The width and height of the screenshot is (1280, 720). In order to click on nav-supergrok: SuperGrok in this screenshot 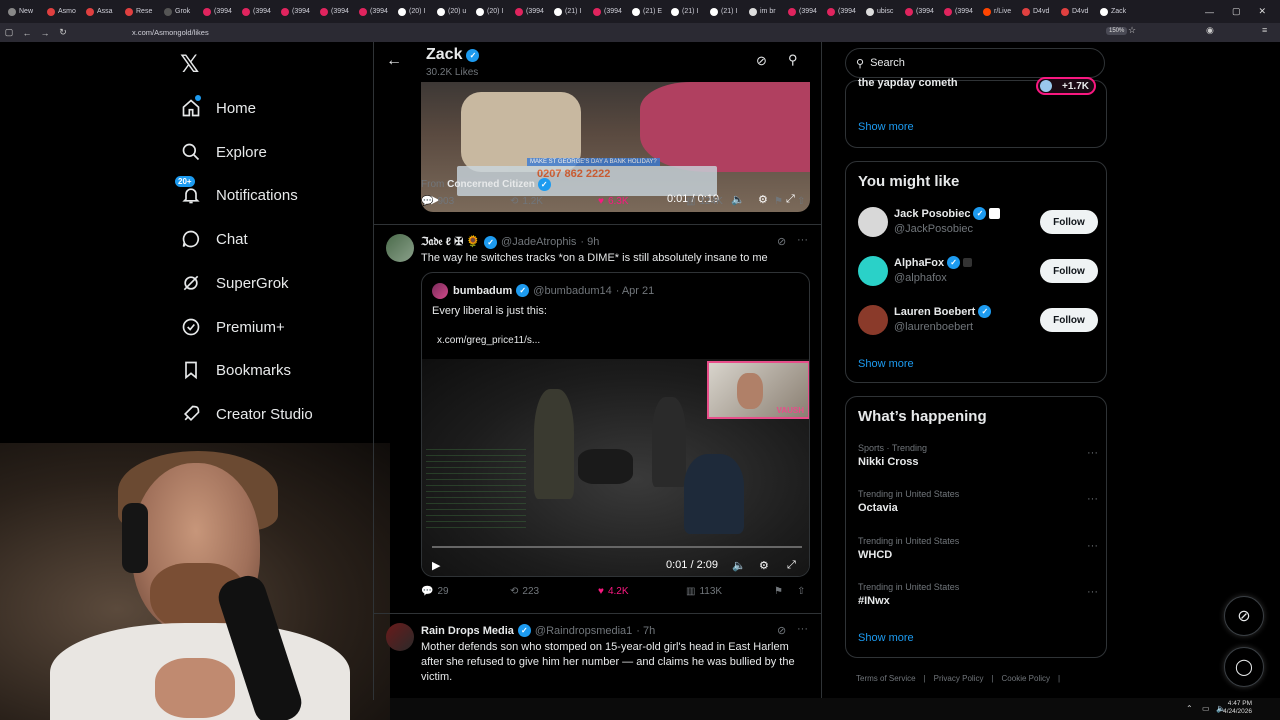, I will do `click(234, 283)`.